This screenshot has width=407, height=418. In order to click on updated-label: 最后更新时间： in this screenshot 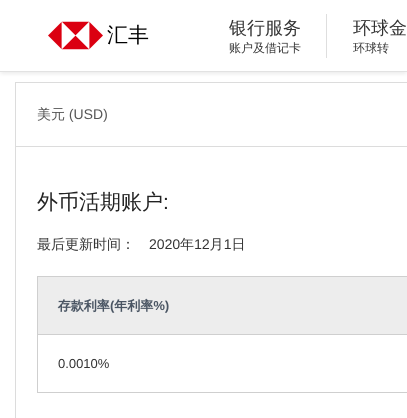, I will do `click(86, 244)`.